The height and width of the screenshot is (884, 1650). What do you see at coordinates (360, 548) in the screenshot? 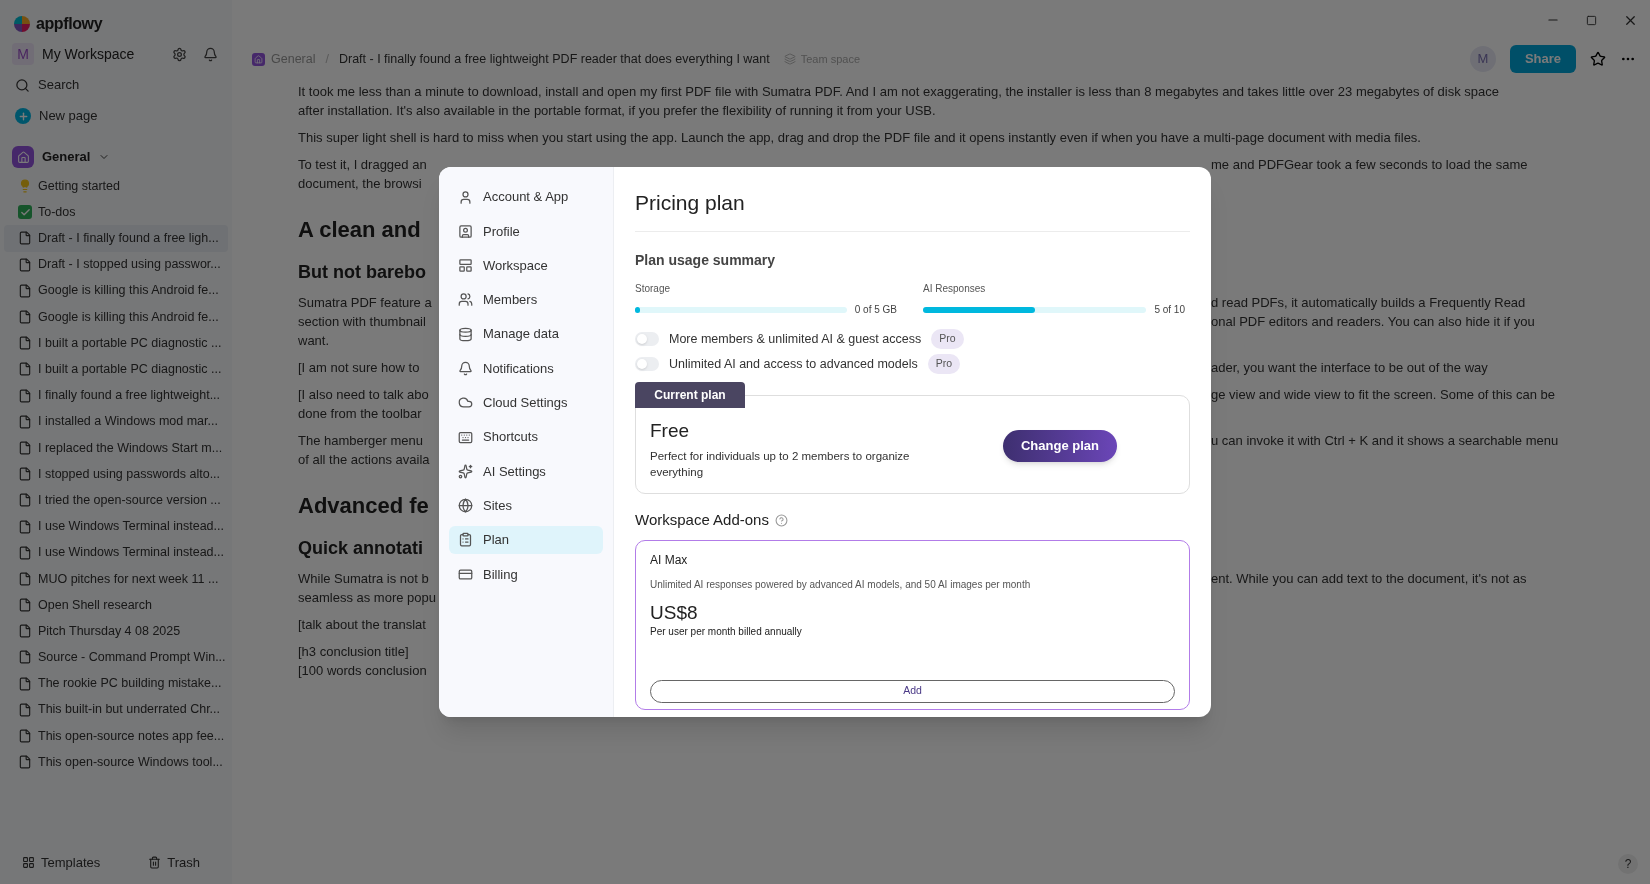
I see `heading: Quick annotati` at bounding box center [360, 548].